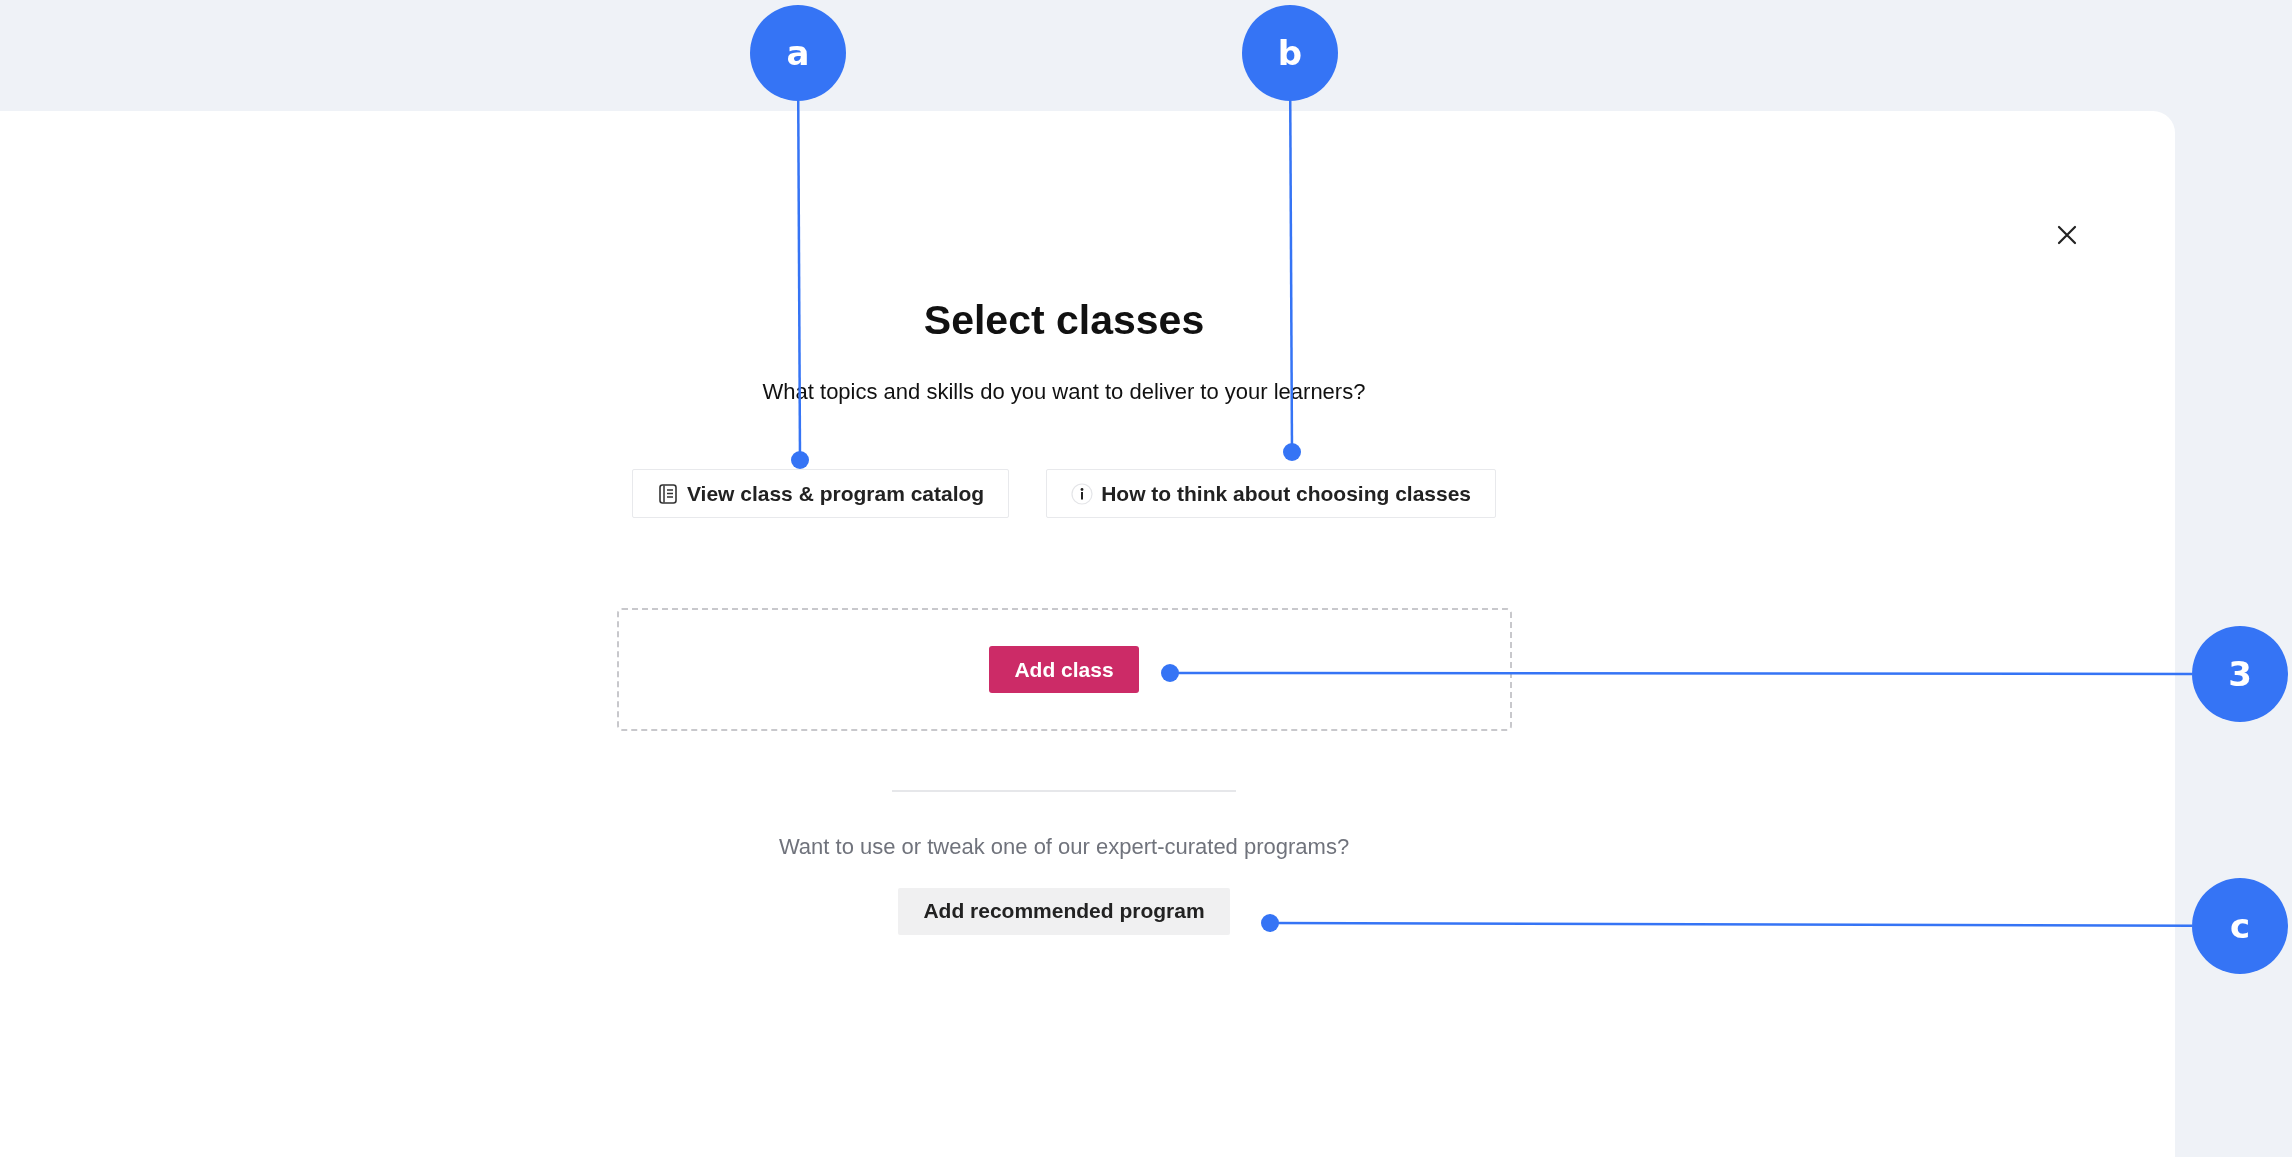 The image size is (2292, 1157). I want to click on callout-badge: b, so click(1290, 53).